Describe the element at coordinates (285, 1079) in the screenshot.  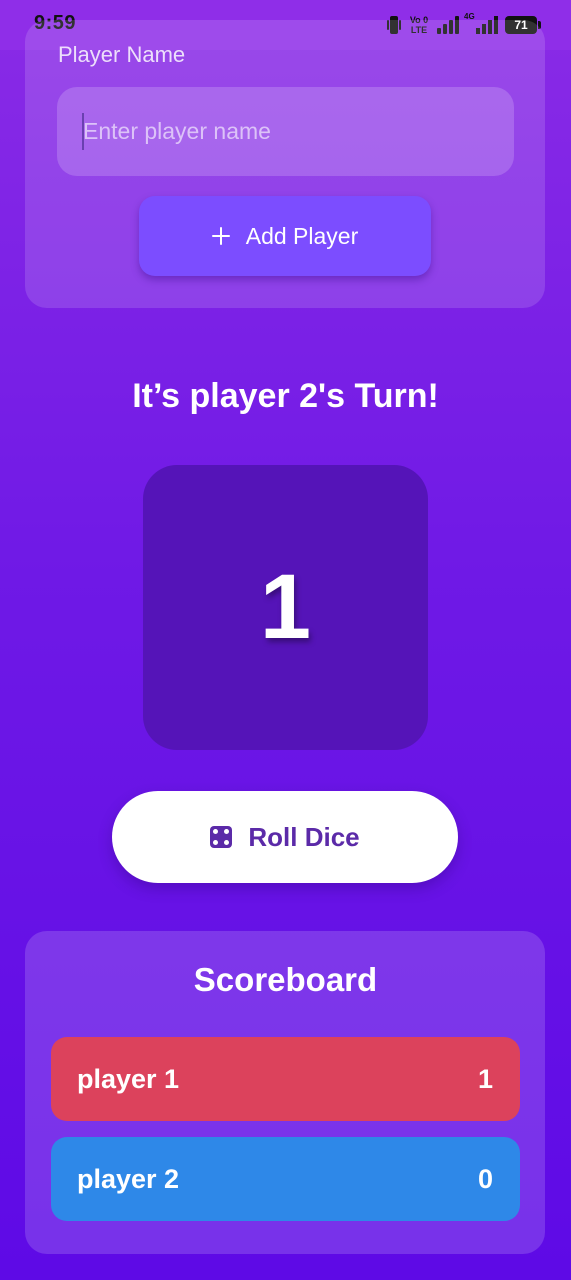
I see `score-row-player-1: player 1 1` at that location.